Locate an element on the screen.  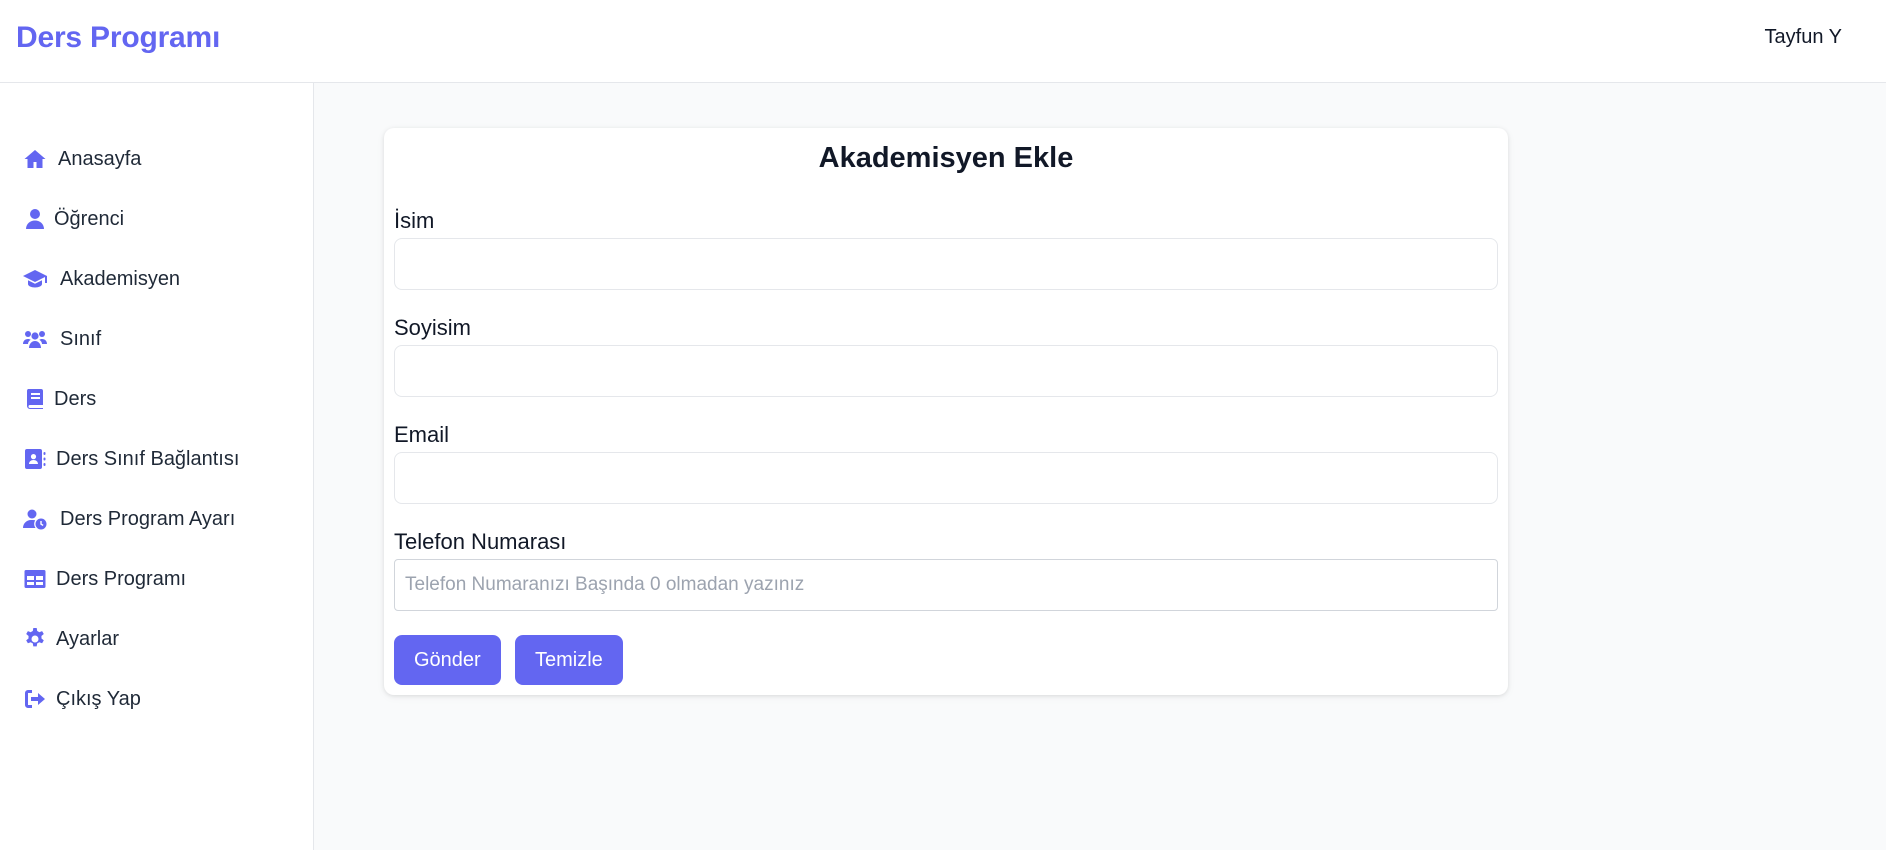
sidebar-item-label: Akademisyen is located at coordinates (120, 278).